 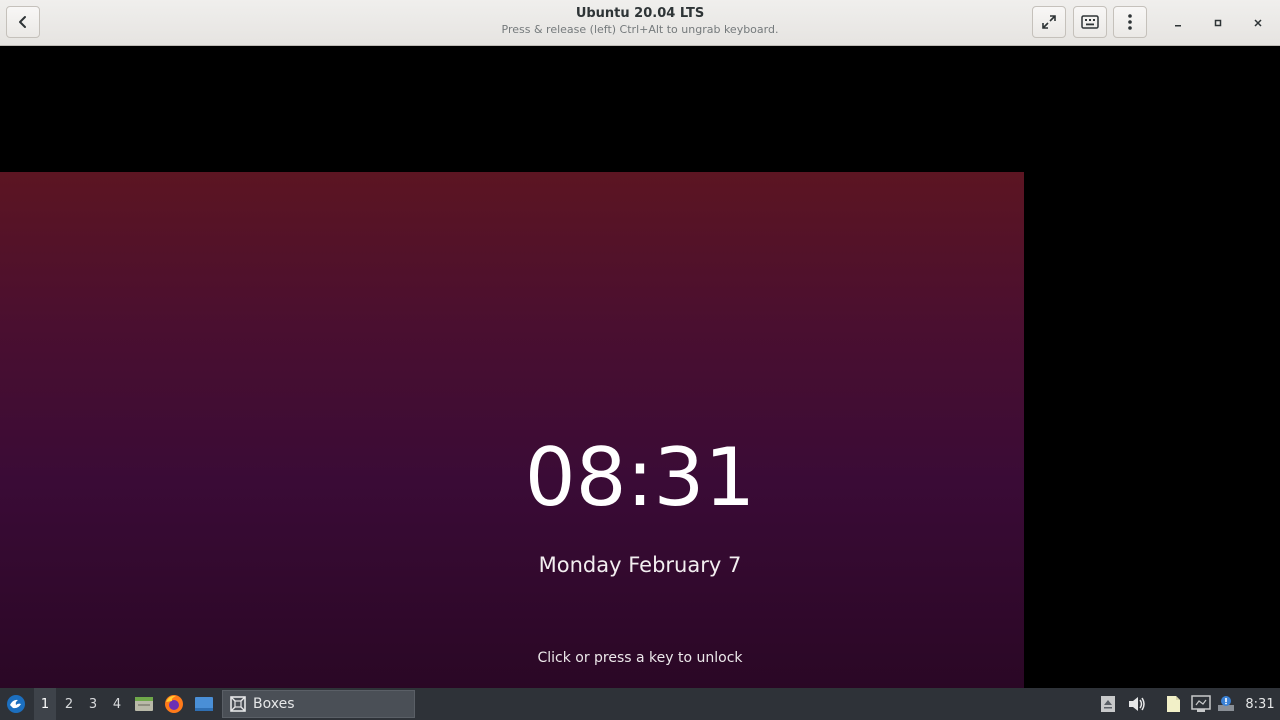 I want to click on fullscreen-button, so click(x=1049, y=22).